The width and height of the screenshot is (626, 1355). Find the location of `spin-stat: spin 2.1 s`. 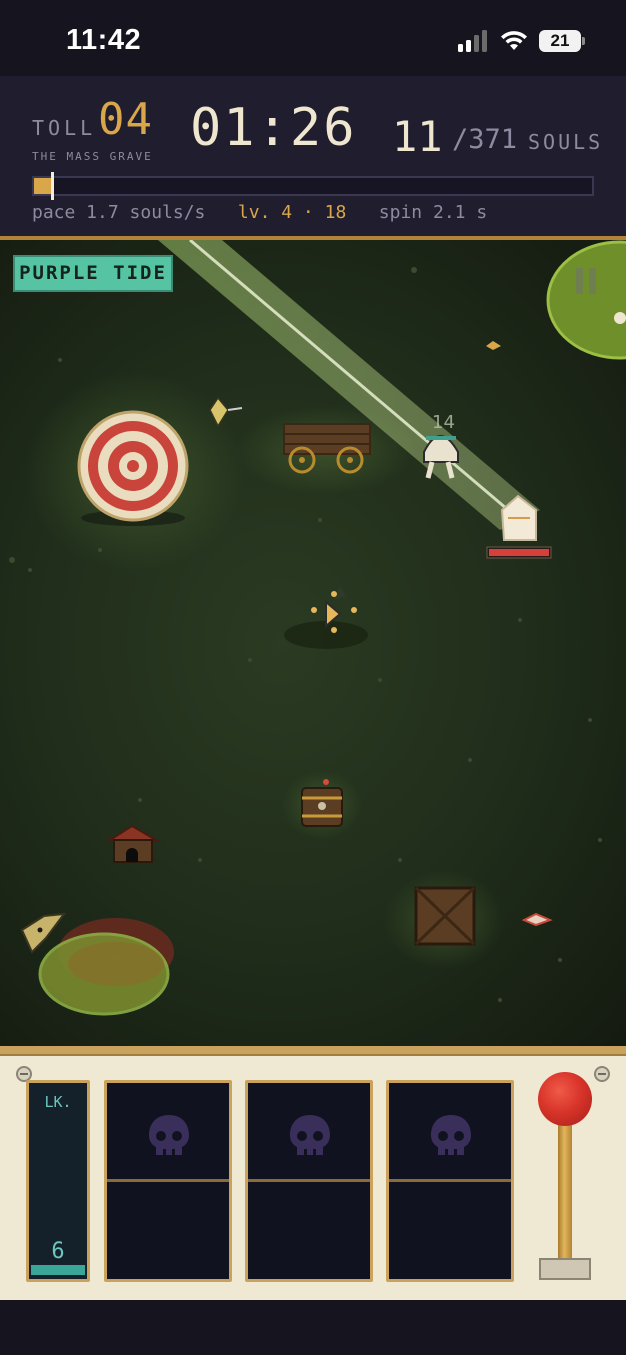

spin-stat: spin 2.1 s is located at coordinates (433, 212).